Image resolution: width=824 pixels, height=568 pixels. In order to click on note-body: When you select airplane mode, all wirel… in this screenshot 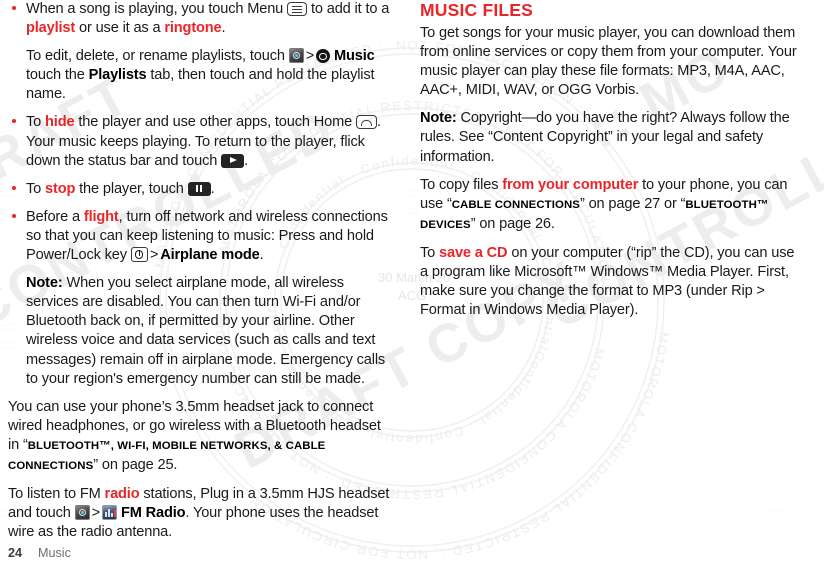, I will do `click(206, 331)`.